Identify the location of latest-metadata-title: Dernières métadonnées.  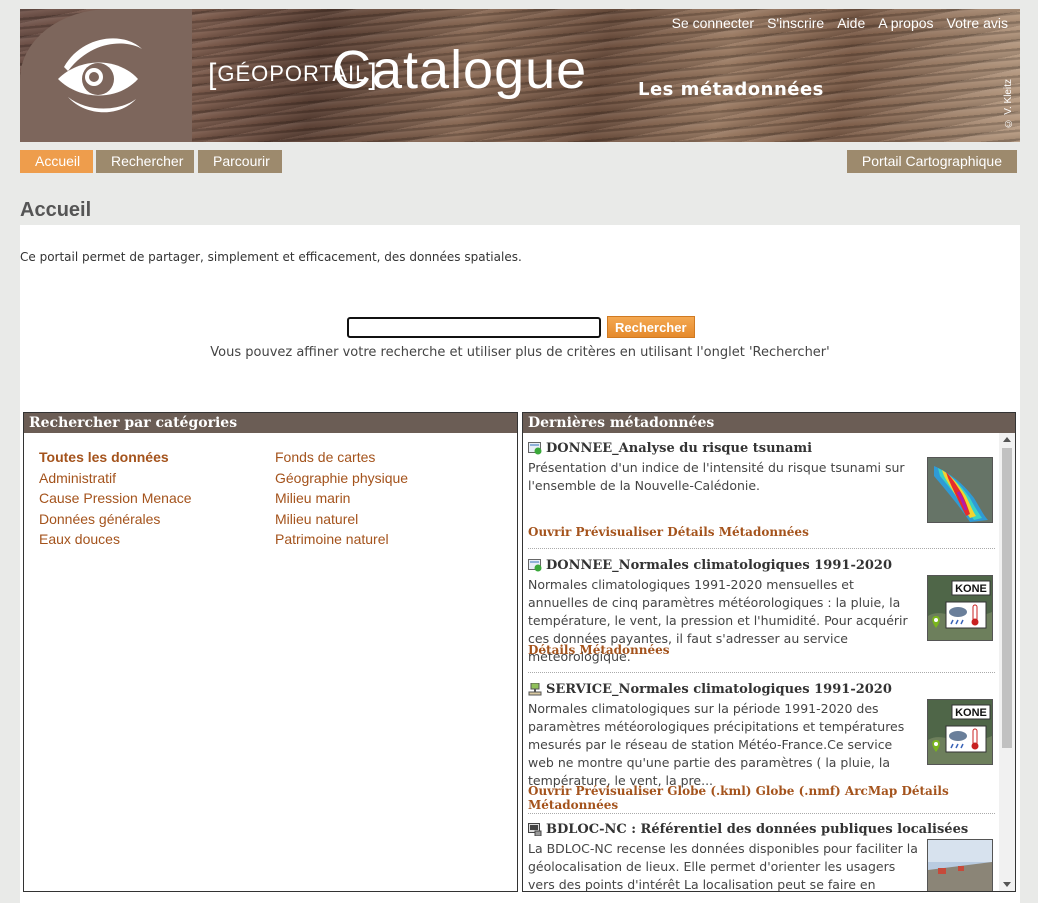
(769, 423).